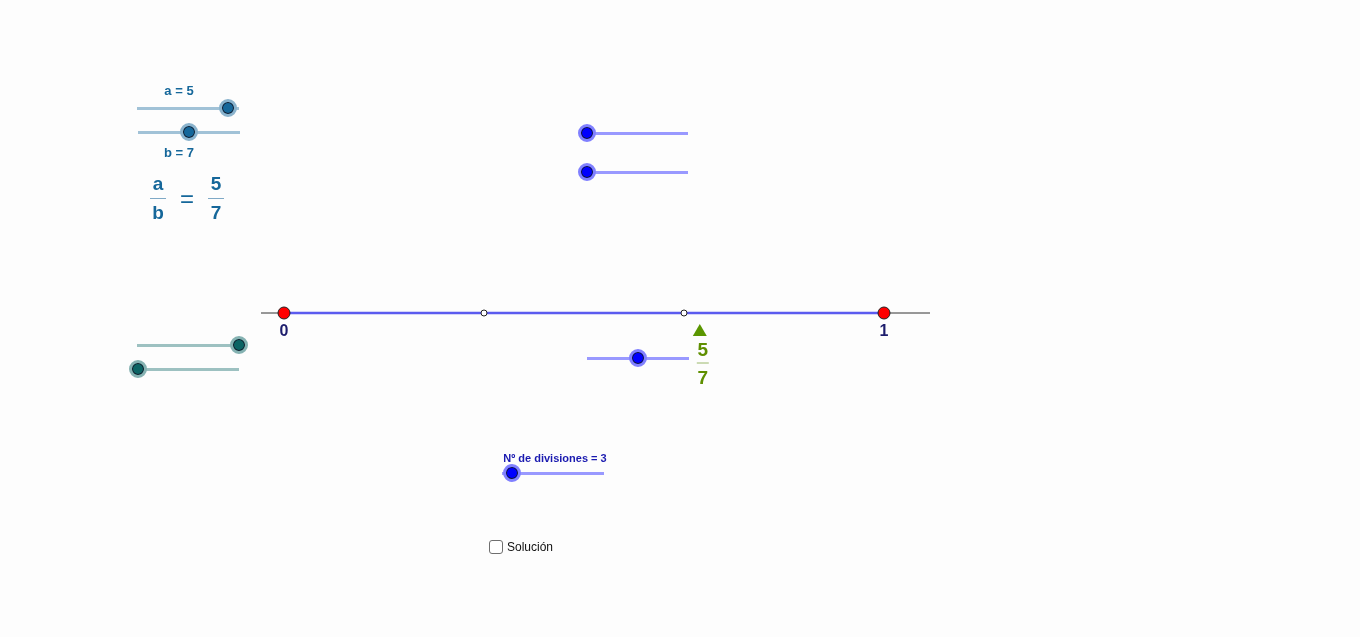 Image resolution: width=1360 pixels, height=637 pixels. Describe the element at coordinates (699, 330) in the screenshot. I see `triangle-marker` at that location.